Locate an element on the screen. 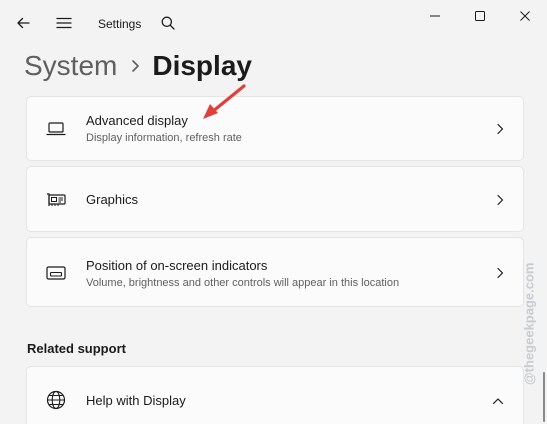 This screenshot has width=547, height=424. graphics-card-icon is located at coordinates (56, 200).